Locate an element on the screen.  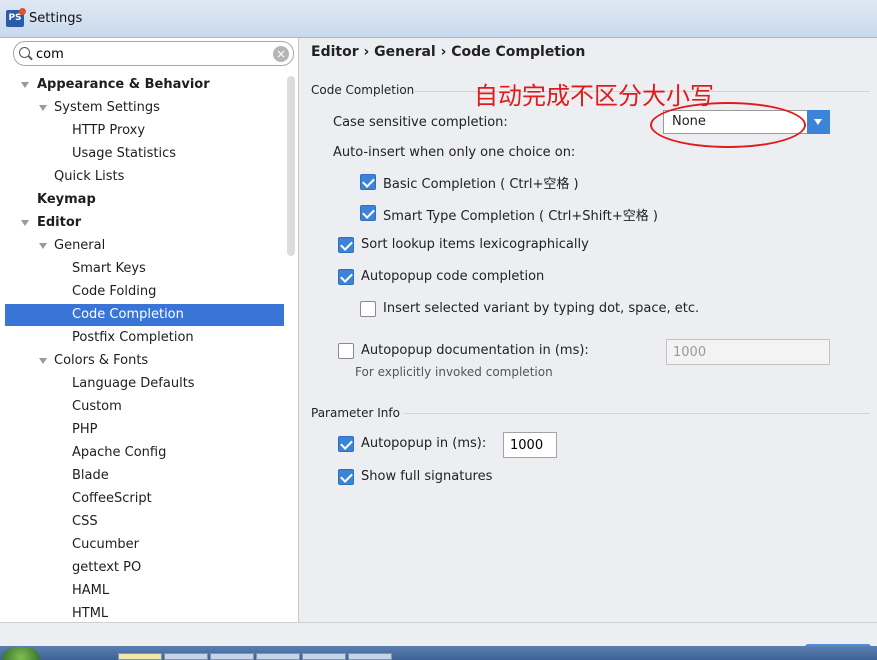
code-completion-section-title: Code Completion is located at coordinates (363, 90).